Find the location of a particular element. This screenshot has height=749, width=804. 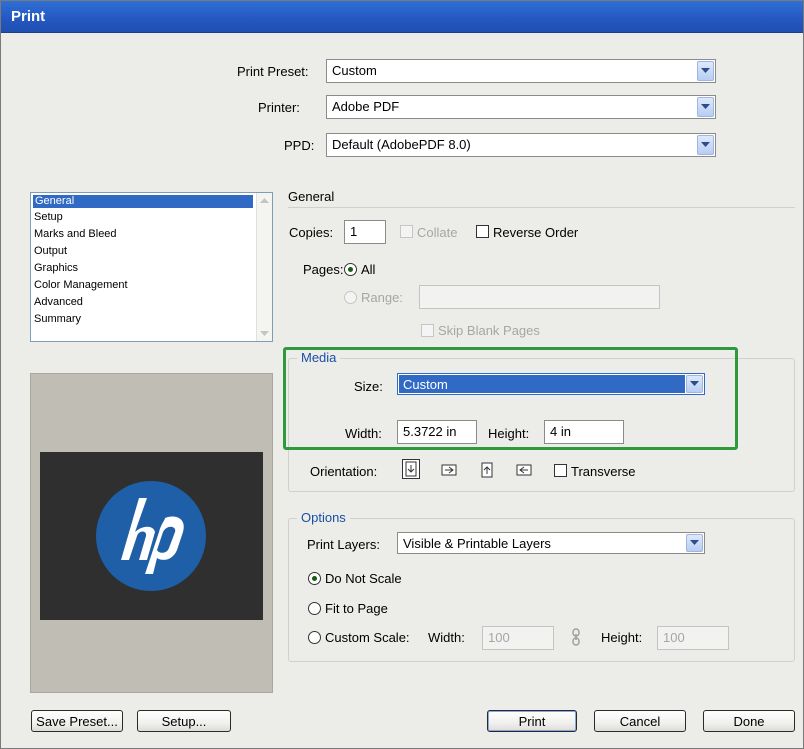

skip-blank-pages-checkbox is located at coordinates (427, 330).